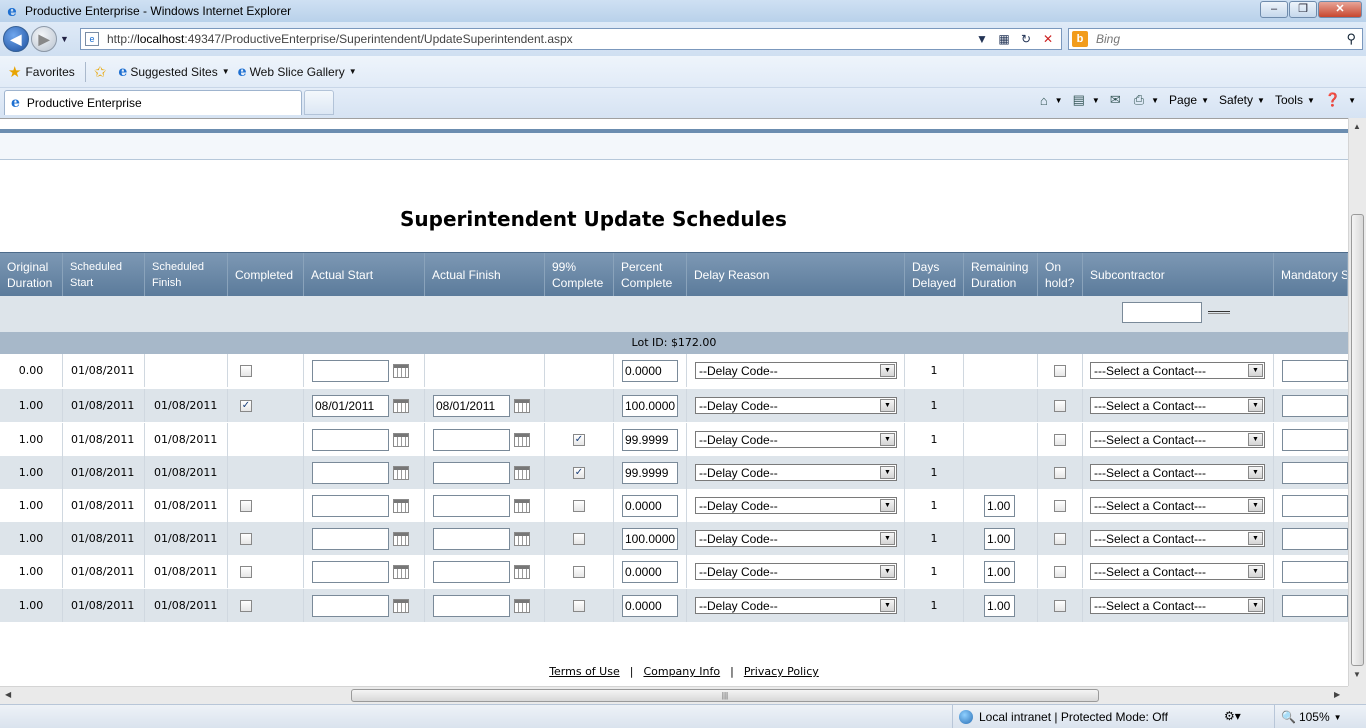  I want to click on zoom-control: 🔍 105% ▼, so click(1308, 716).